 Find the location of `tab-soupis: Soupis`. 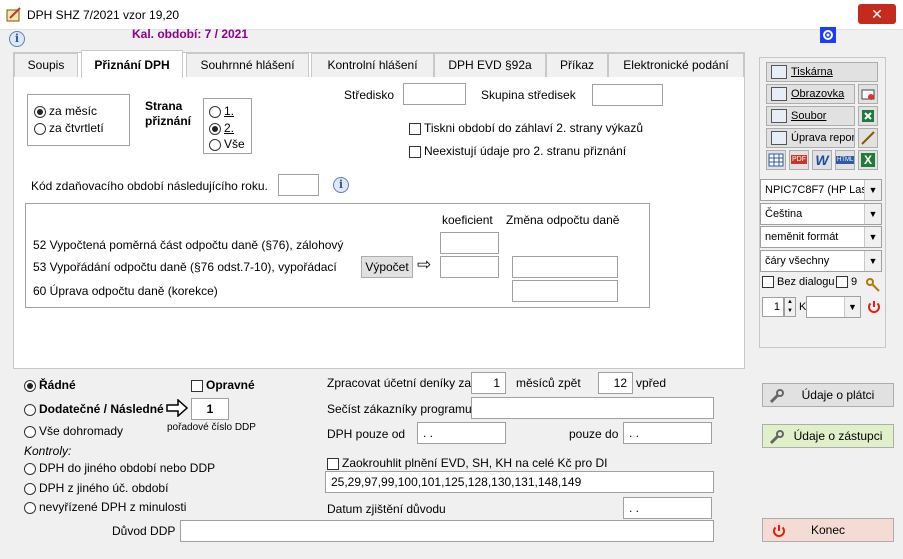

tab-soupis: Soupis is located at coordinates (46, 65).